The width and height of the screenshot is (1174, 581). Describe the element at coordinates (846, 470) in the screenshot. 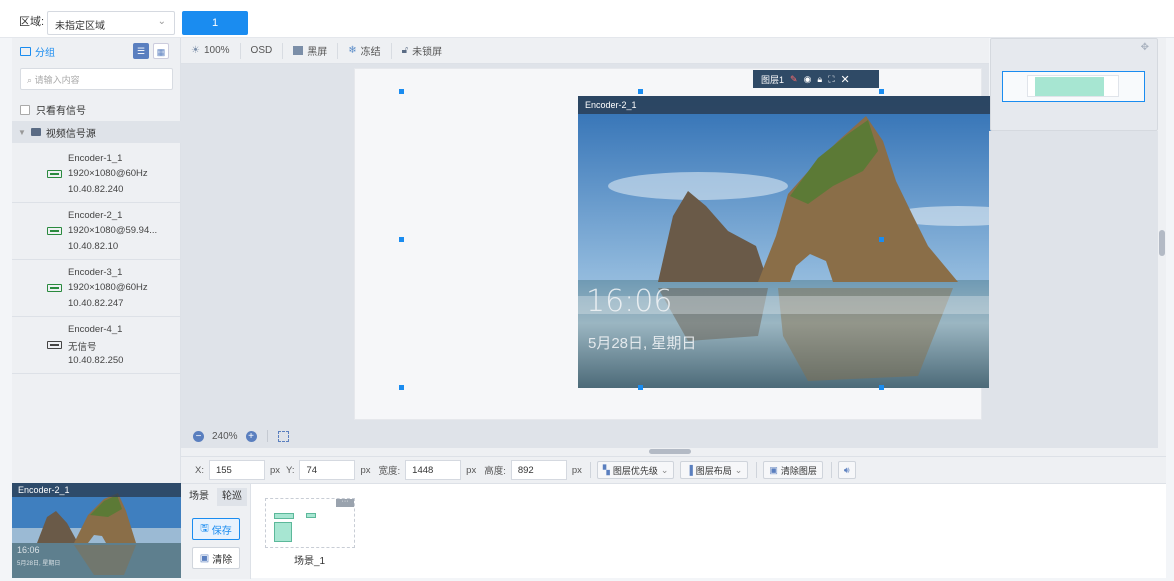

I see `audio-button: 🔊︎` at that location.